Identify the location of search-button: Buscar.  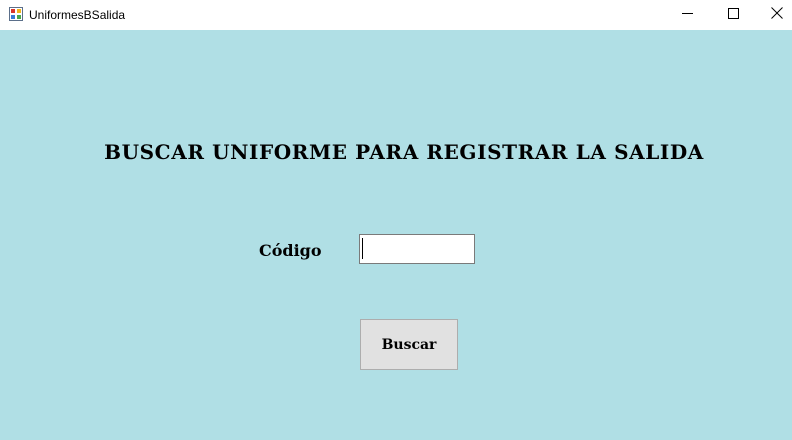
(409, 344).